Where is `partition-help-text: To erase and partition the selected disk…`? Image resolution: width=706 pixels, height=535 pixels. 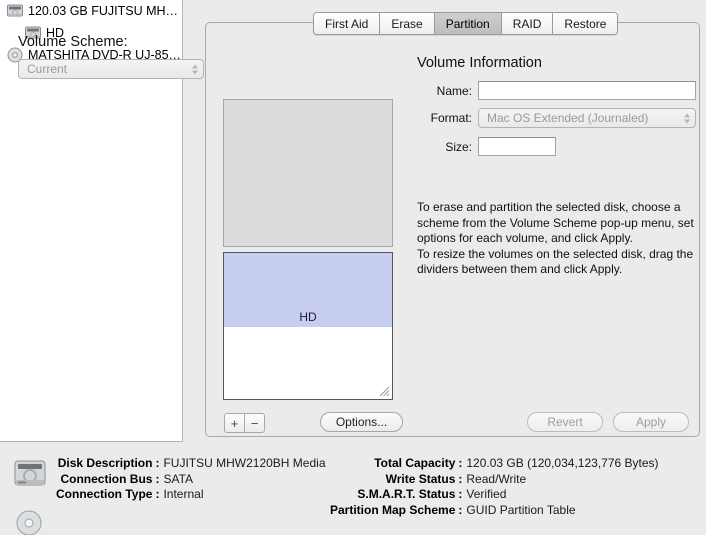 partition-help-text: To erase and partition the selected disk… is located at coordinates (559, 239).